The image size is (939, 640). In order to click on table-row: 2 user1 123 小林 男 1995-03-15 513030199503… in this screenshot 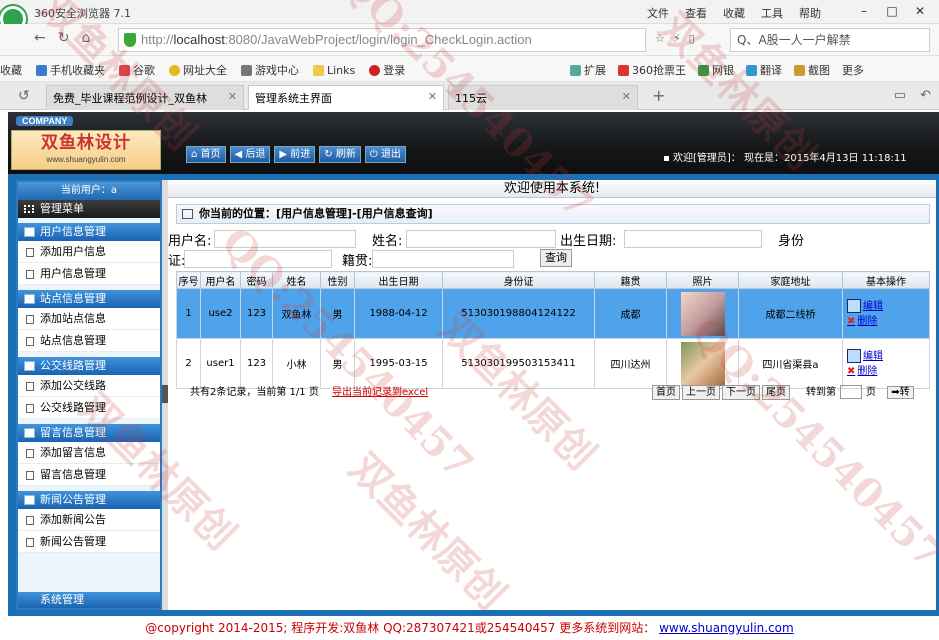, I will do `click(553, 363)`.